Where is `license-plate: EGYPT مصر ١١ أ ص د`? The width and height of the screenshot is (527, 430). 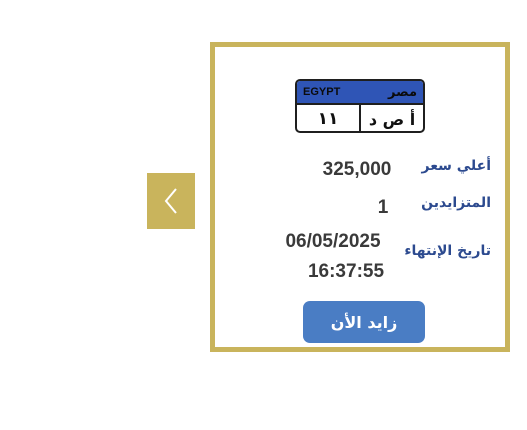 license-plate: EGYPT مصر ١١ أ ص د is located at coordinates (360, 106).